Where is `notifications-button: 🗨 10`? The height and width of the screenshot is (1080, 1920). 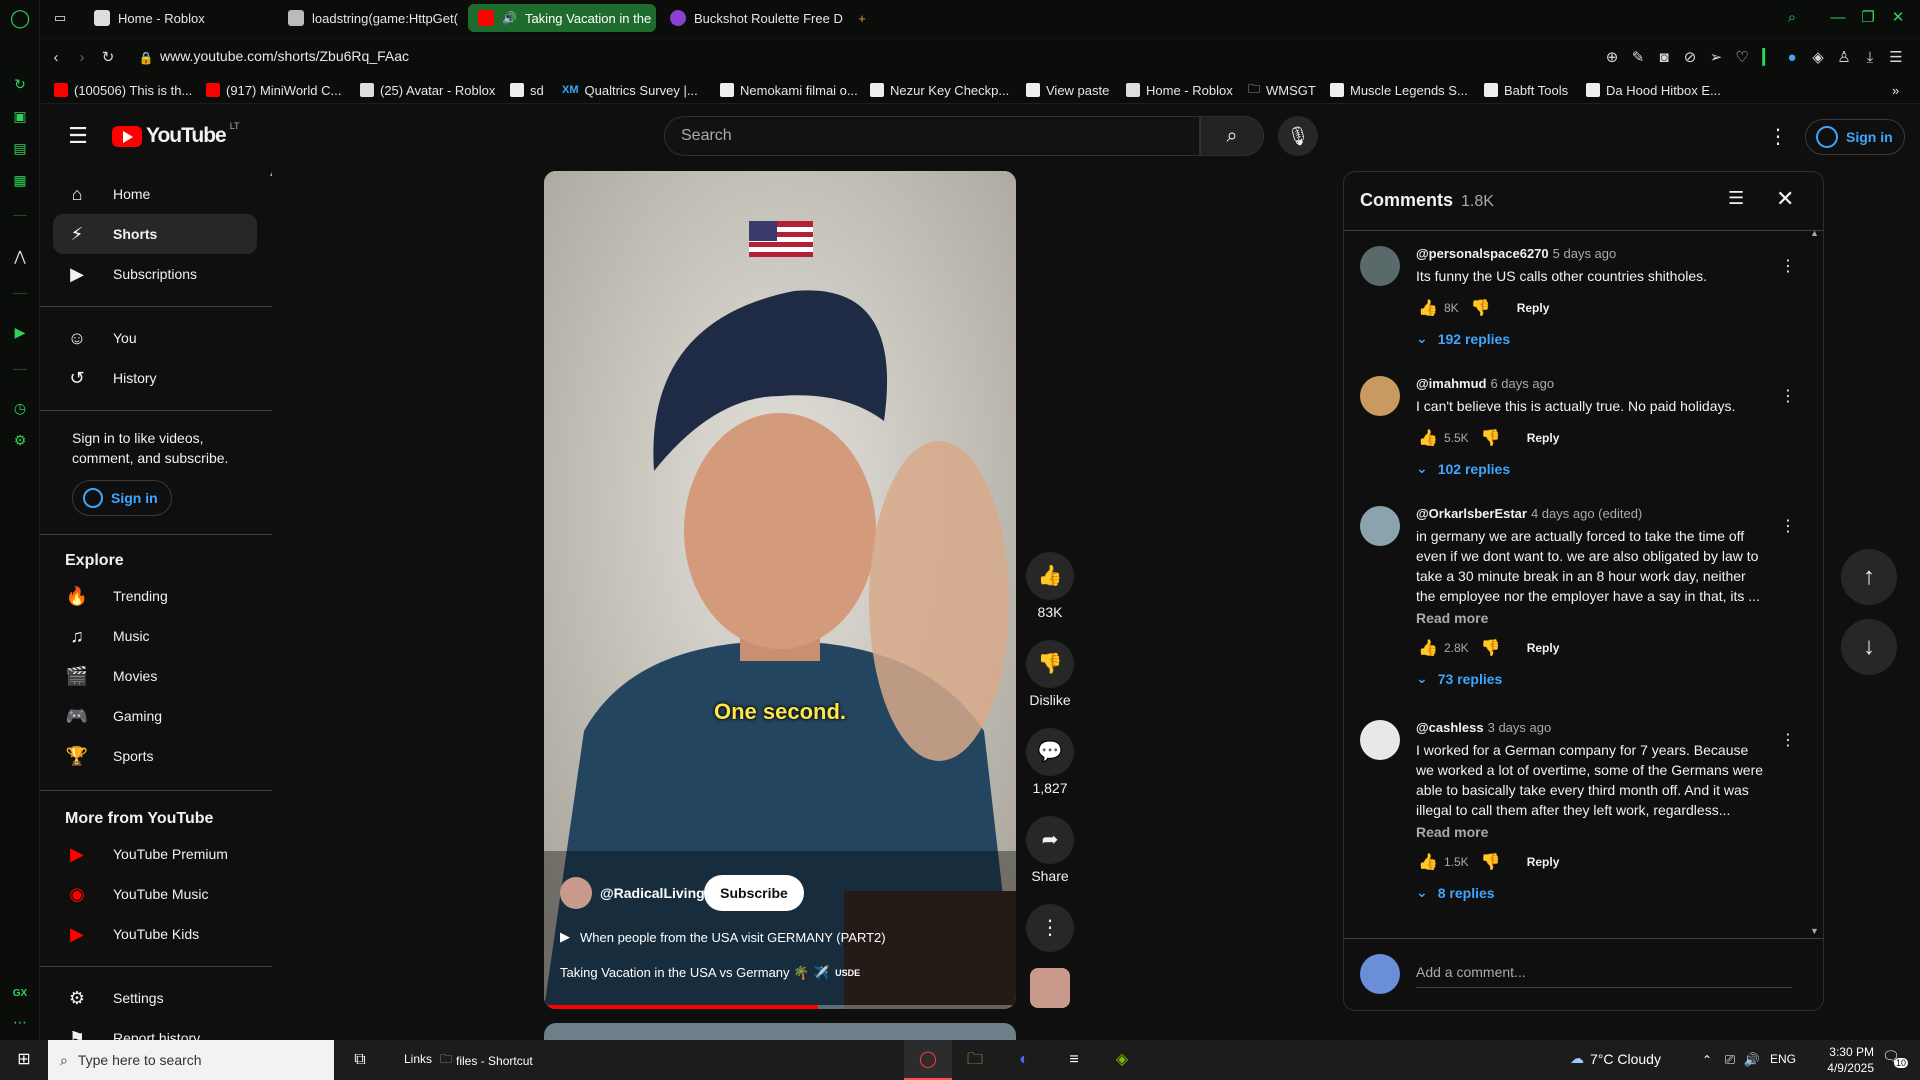 notifications-button: 🗨 10 is located at coordinates (1895, 1060).